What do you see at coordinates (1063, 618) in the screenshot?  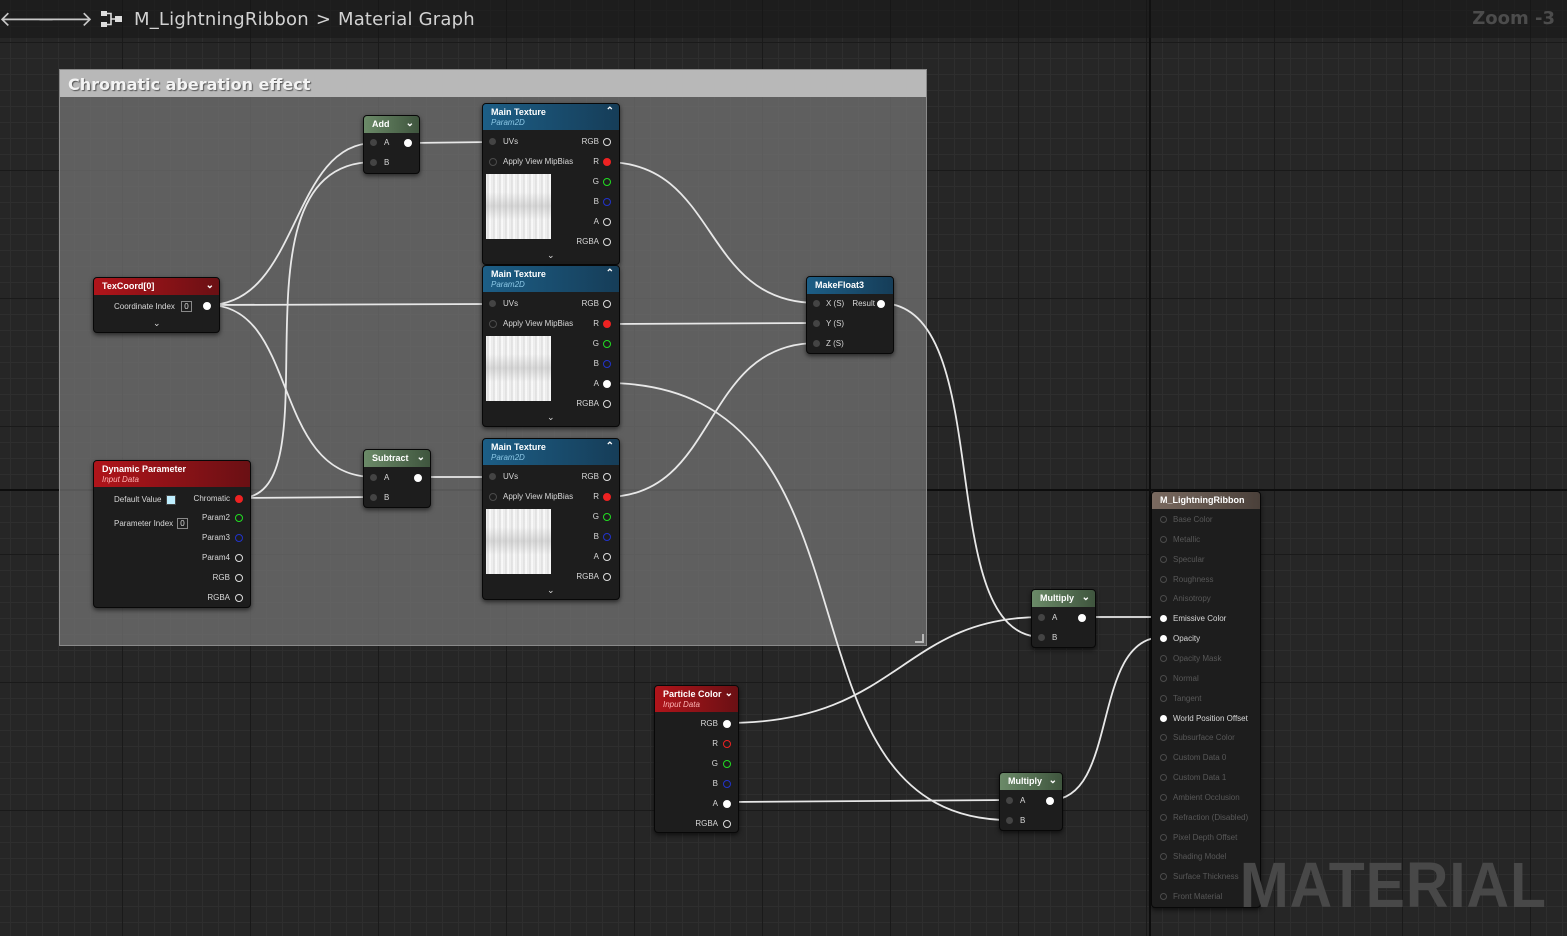 I see `multiply-node-1: Multiply ⌄ A B` at bounding box center [1063, 618].